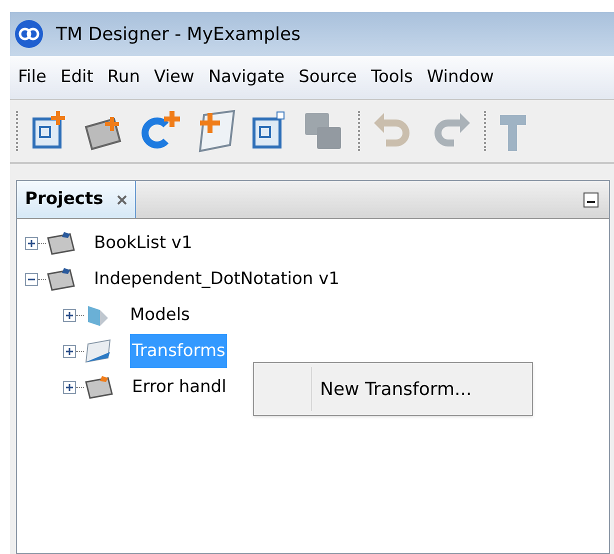  I want to click on menu-item: Run, so click(123, 77).